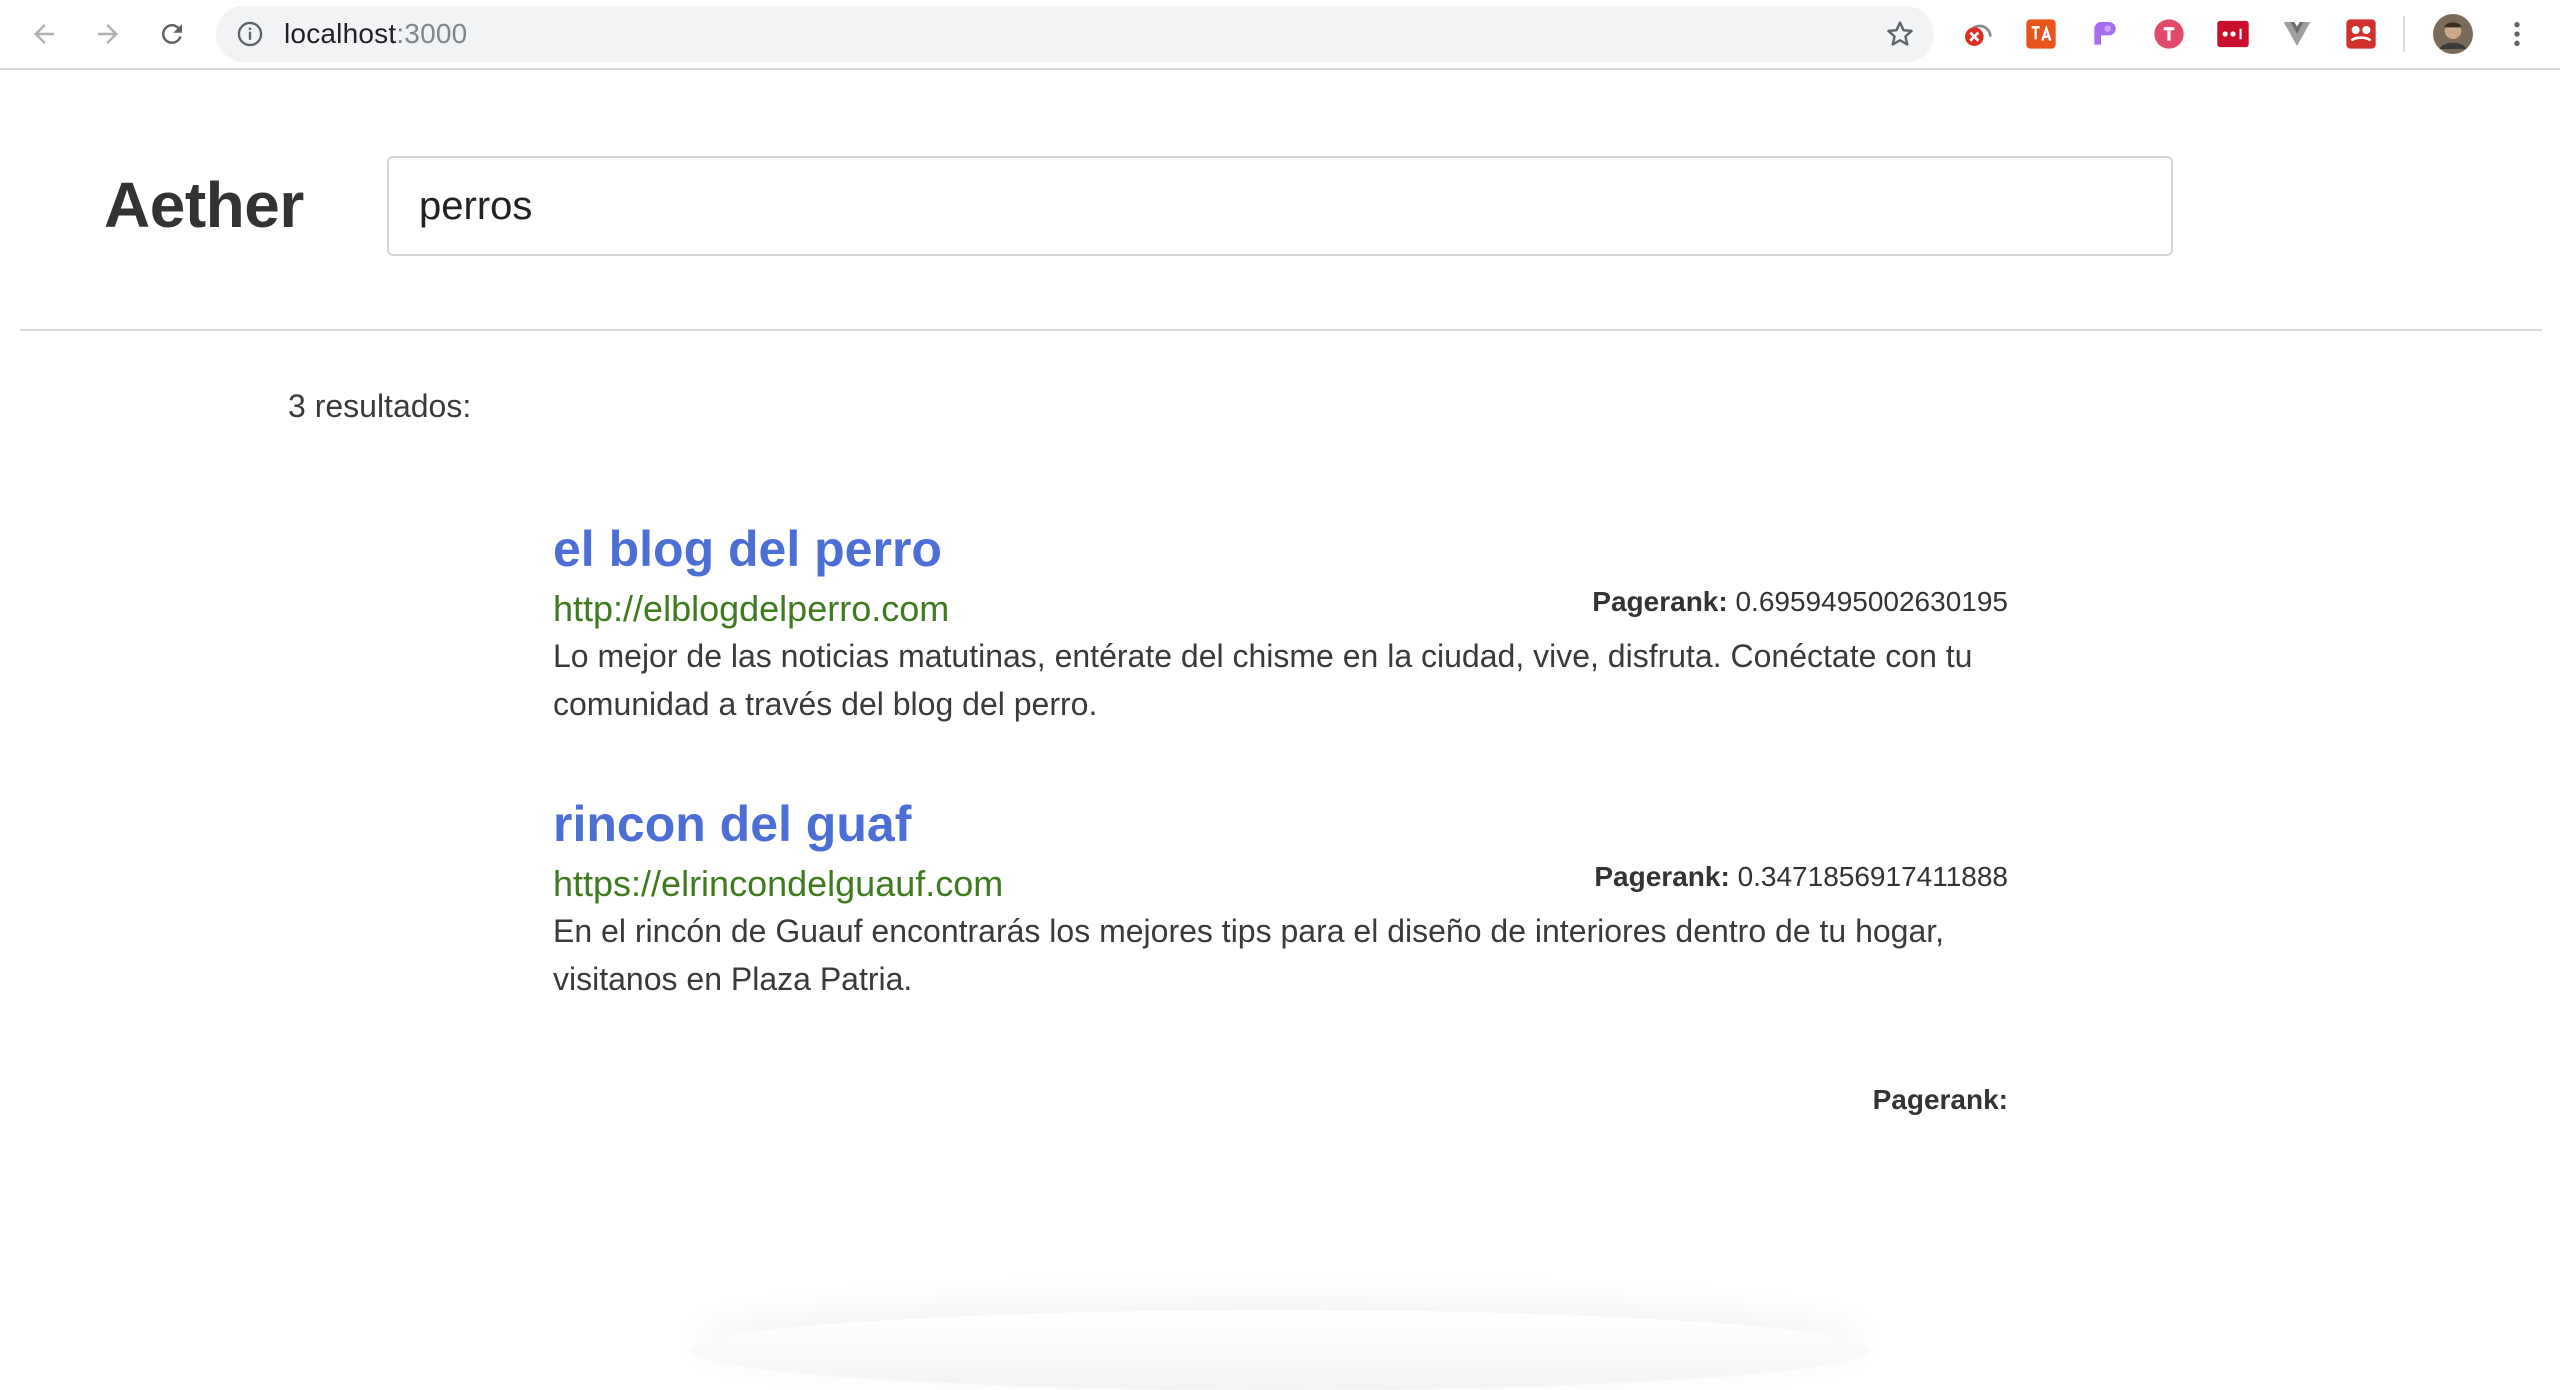  I want to click on forward-button, so click(108, 34).